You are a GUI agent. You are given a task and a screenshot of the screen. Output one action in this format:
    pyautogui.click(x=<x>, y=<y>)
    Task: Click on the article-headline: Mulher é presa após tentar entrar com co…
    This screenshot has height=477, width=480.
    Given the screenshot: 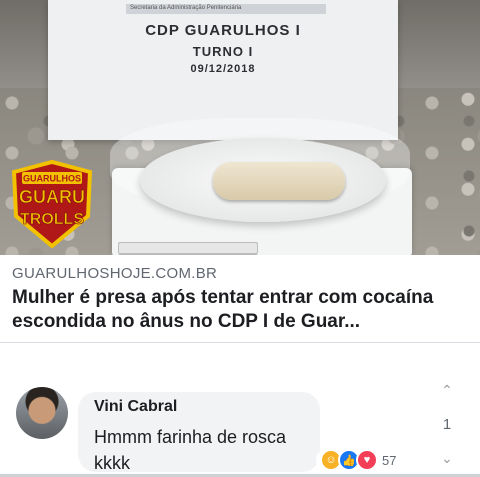 What is the action you would take?
    pyautogui.click(x=244, y=310)
    